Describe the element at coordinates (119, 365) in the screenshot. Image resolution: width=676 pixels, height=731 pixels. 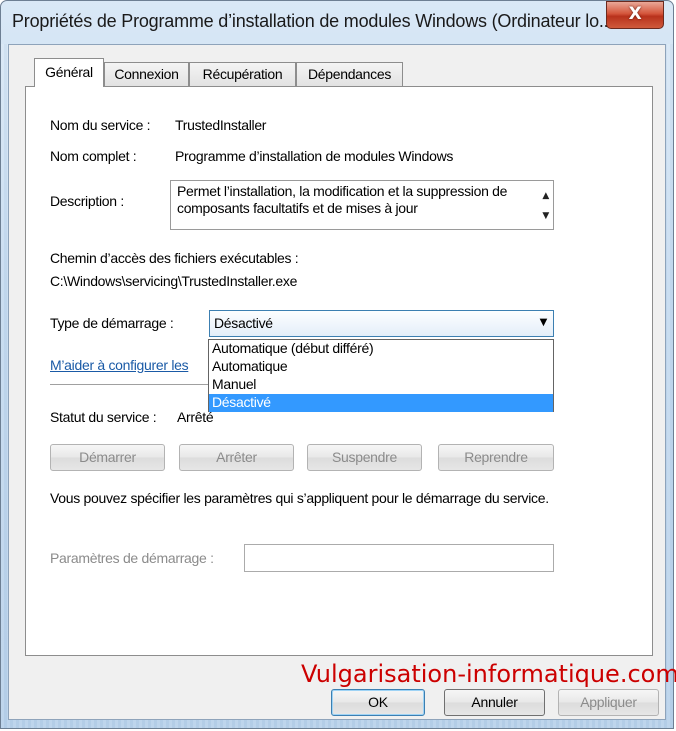
I see `help-configure-link: M’aider à configurer les` at that location.